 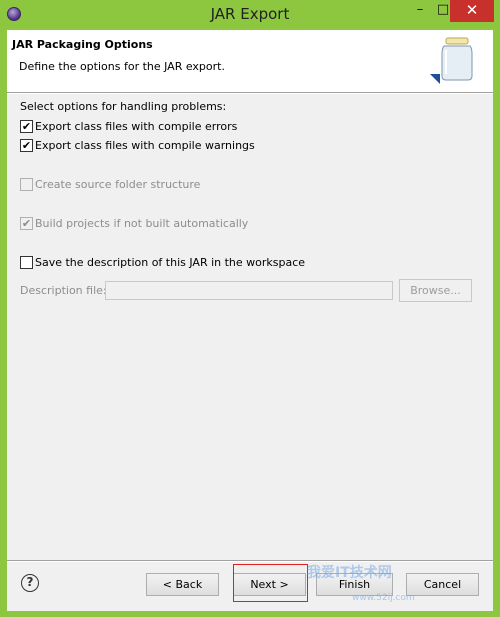 I want to click on save-description-checkbox, so click(x=26, y=262).